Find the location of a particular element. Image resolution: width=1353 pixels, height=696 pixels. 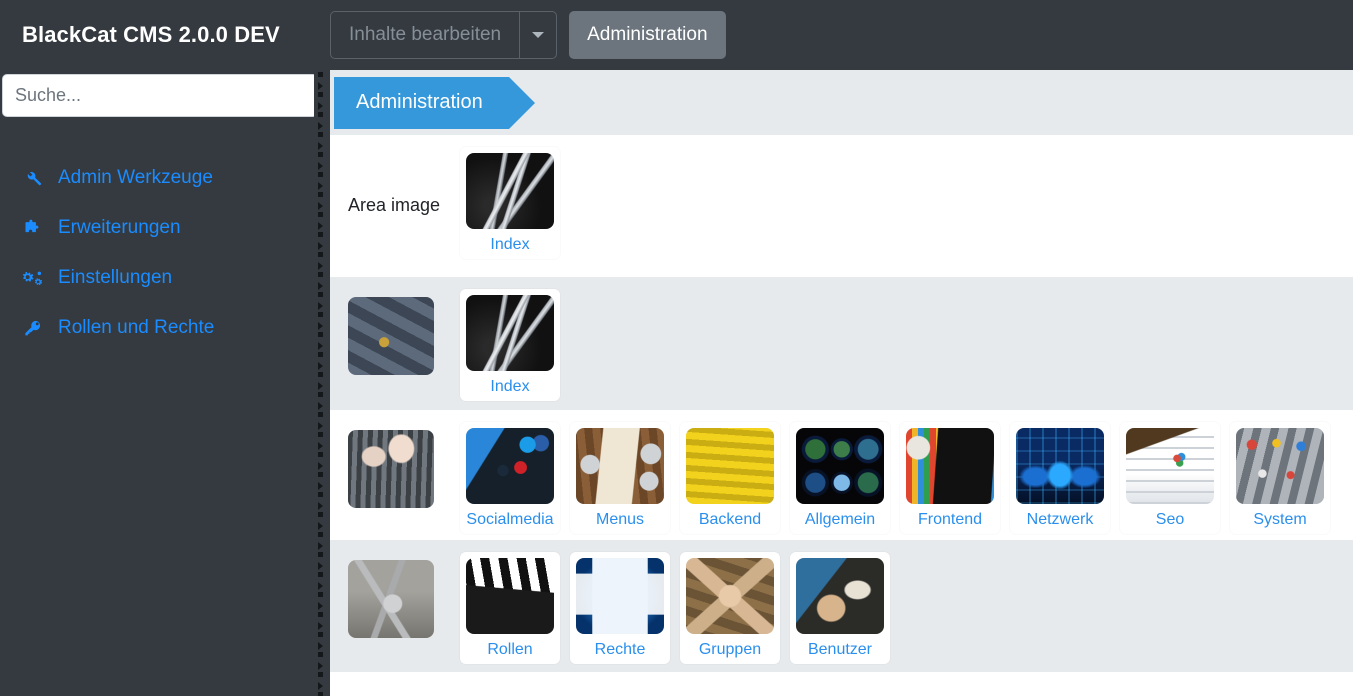

tile-benutzer: Benutzer is located at coordinates (840, 608).